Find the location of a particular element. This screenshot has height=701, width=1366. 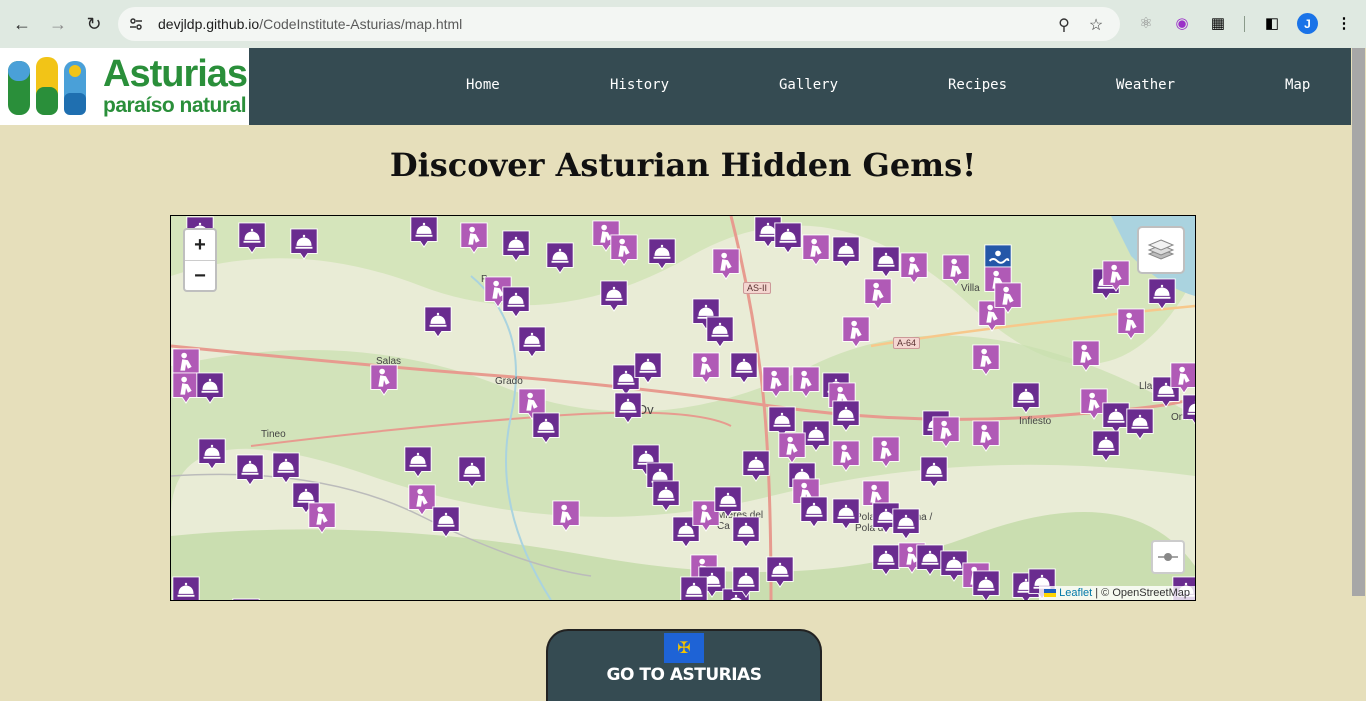

page-scrollbar-thumb is located at coordinates (1358, 322).